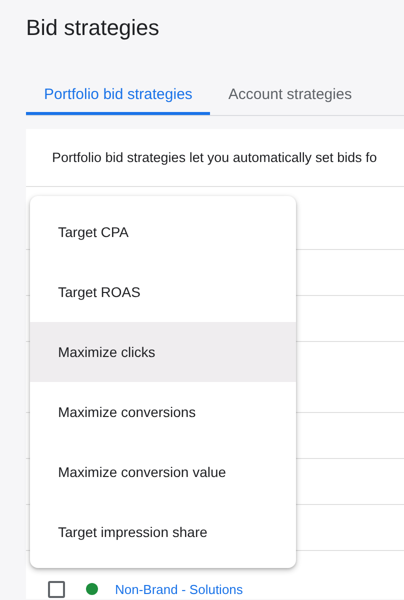 The height and width of the screenshot is (600, 404). I want to click on menu-item: Target impression share, so click(163, 532).